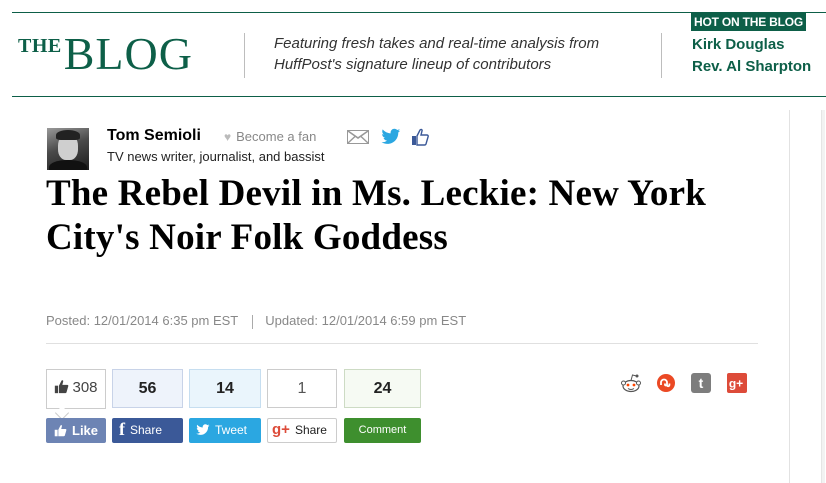 Image resolution: width=826 pixels, height=483 pixels. I want to click on sidebar-divider, so click(789, 296).